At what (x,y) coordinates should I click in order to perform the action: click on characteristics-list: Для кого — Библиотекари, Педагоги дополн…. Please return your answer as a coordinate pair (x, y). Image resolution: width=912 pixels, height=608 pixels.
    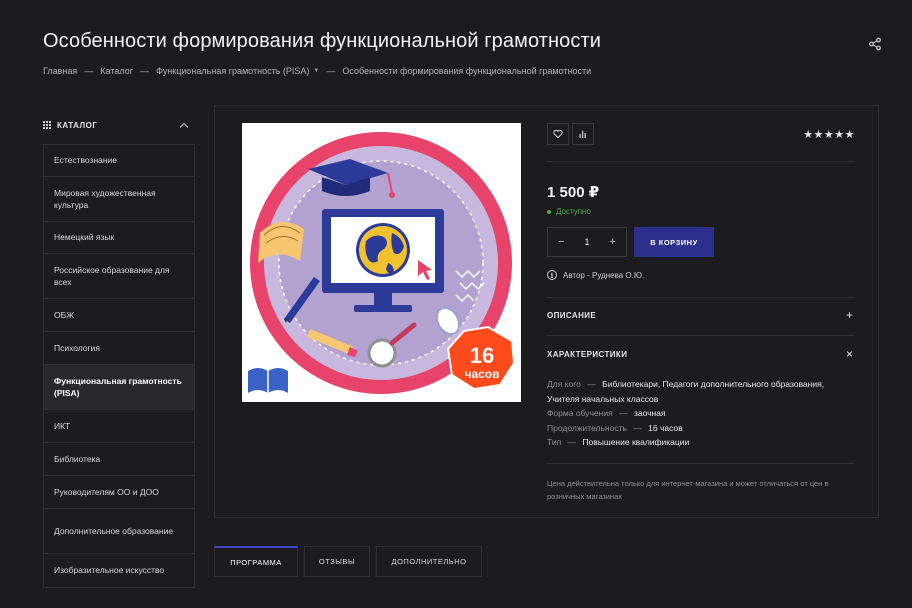
    Looking at the image, I should click on (701, 413).